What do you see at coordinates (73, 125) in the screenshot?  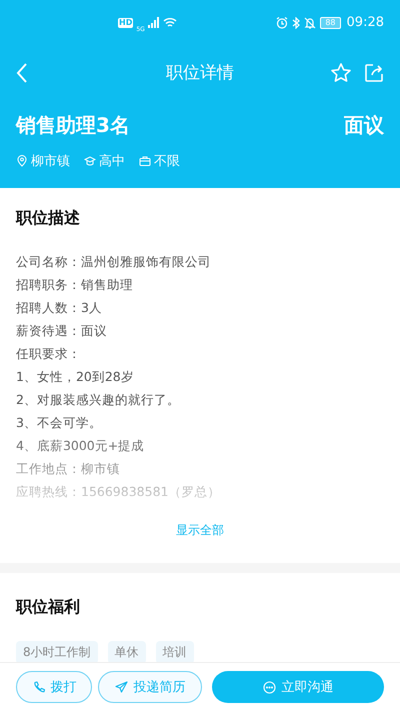 I see `job-title: 销售助理3名` at bounding box center [73, 125].